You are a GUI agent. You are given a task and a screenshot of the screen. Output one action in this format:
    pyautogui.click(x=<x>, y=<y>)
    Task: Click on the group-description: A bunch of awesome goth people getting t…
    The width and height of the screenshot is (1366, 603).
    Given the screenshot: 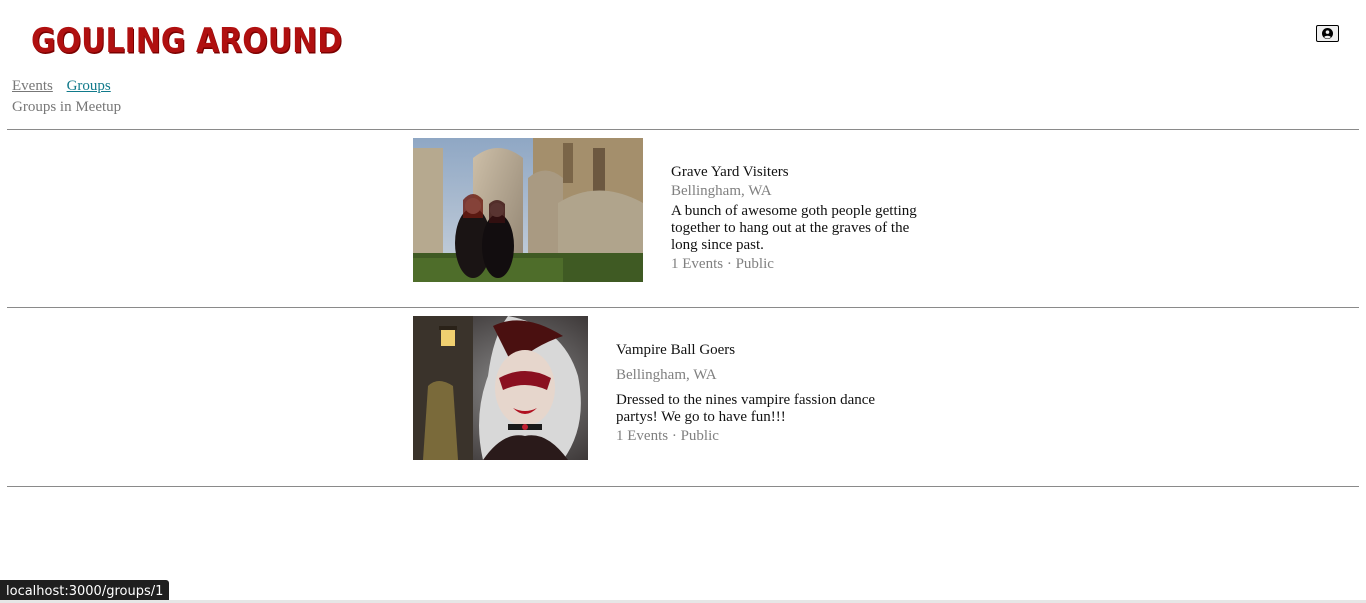 What is the action you would take?
    pyautogui.click(x=794, y=228)
    